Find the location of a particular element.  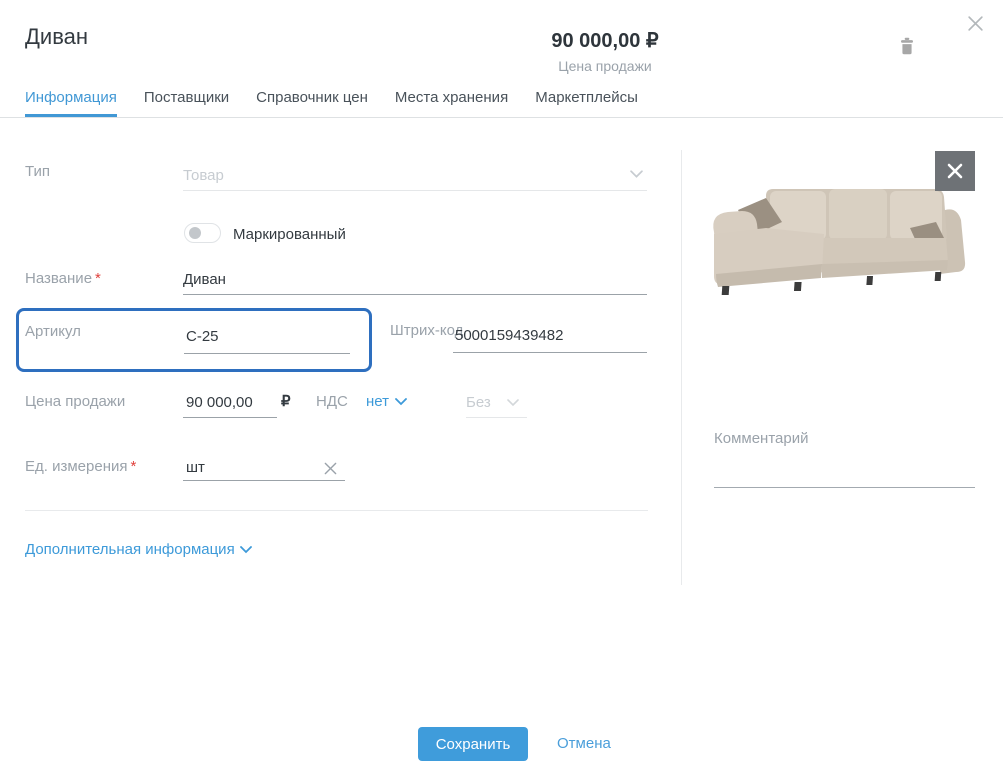

barcode-label: Штрих-код is located at coordinates (427, 330).